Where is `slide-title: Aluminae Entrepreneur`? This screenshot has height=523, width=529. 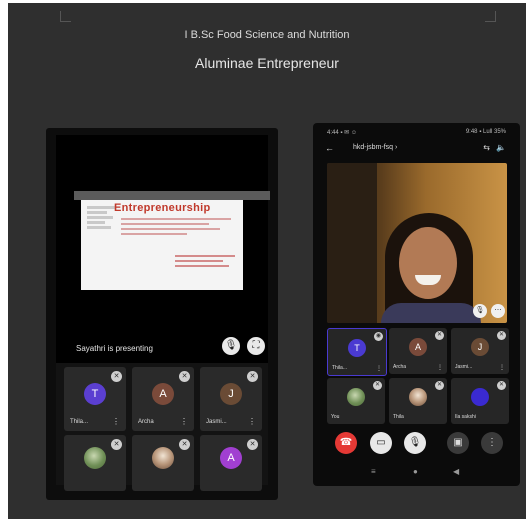 slide-title: Aluminae Entrepreneur is located at coordinates (267, 63).